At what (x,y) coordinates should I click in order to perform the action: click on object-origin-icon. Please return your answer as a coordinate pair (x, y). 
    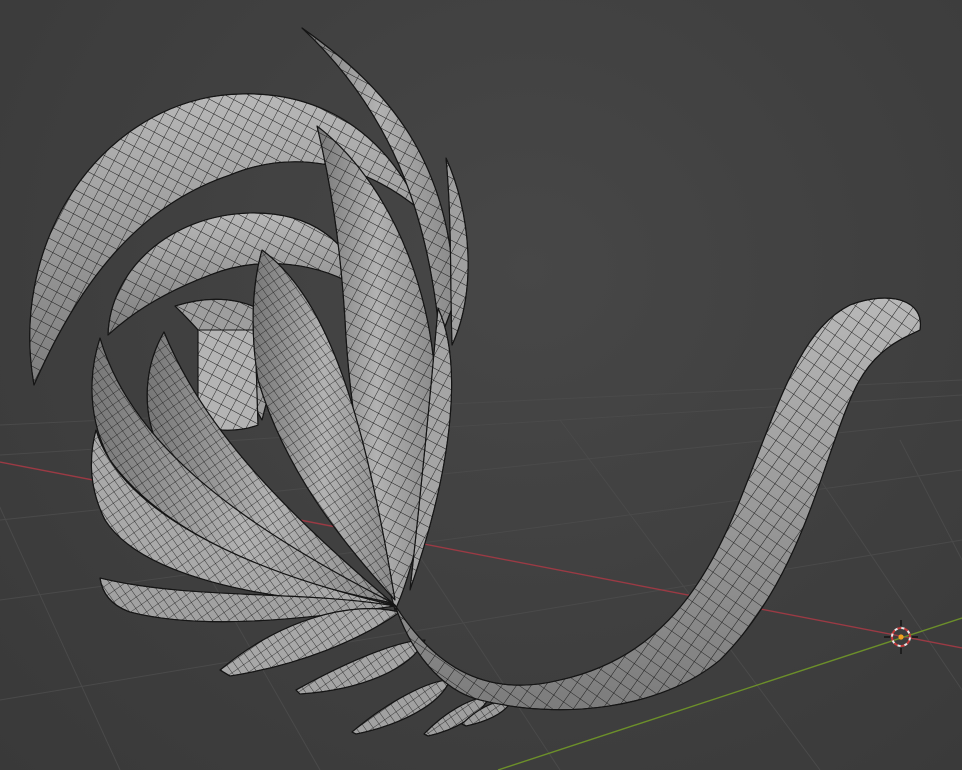
    Looking at the image, I should click on (901, 637).